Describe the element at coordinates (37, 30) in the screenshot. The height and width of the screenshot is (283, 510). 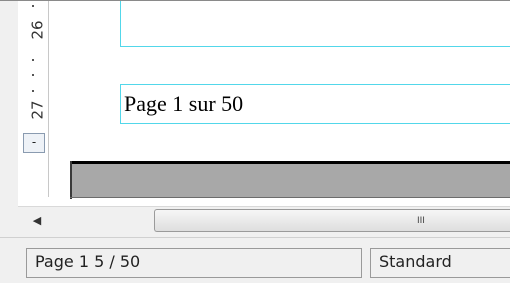
I see `ruler-mark-26: 26` at that location.